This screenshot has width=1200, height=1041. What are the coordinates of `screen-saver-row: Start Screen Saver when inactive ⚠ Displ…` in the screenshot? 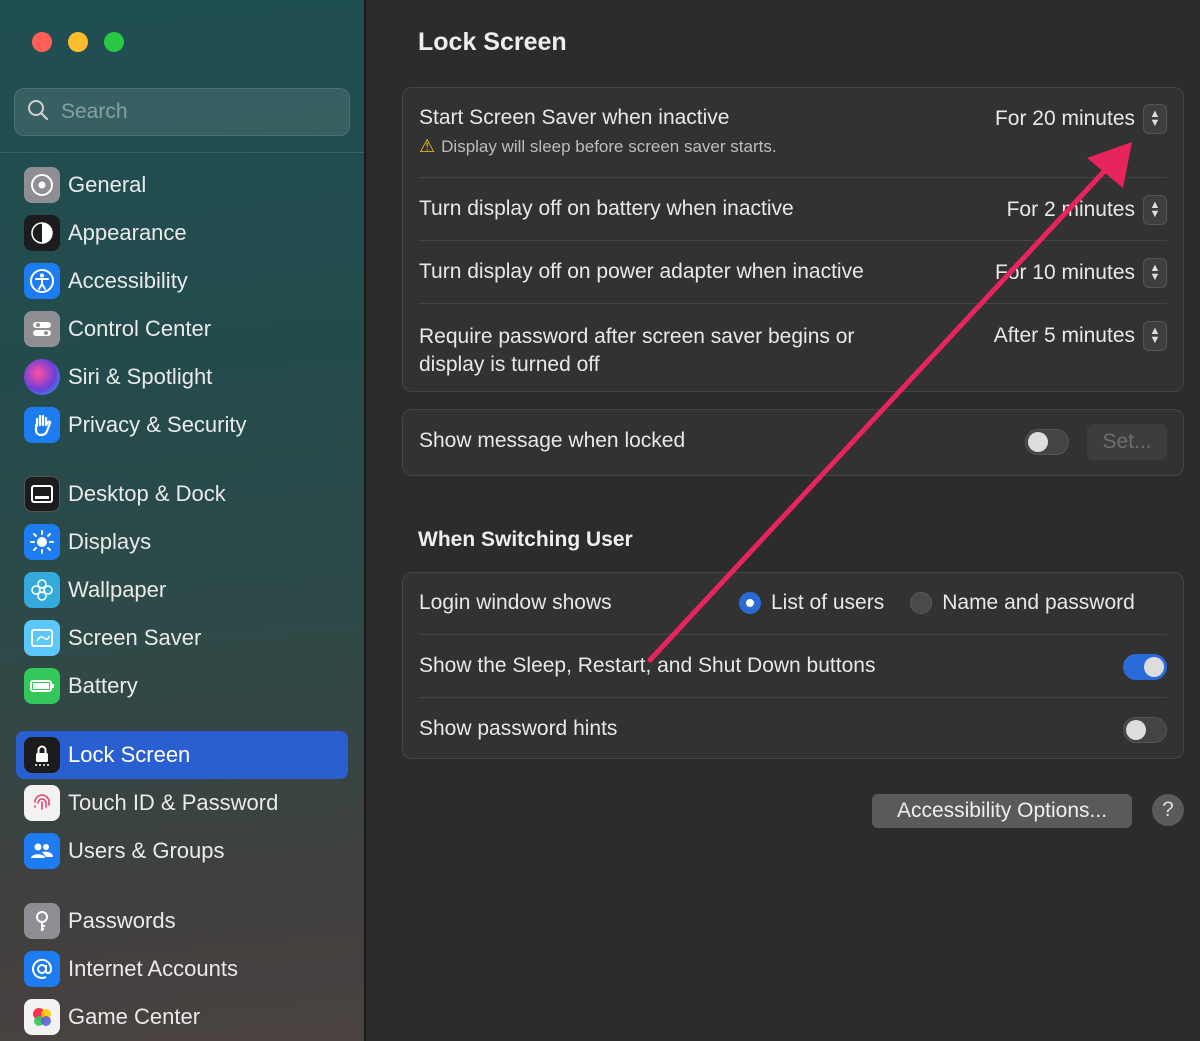 It's located at (793, 130).